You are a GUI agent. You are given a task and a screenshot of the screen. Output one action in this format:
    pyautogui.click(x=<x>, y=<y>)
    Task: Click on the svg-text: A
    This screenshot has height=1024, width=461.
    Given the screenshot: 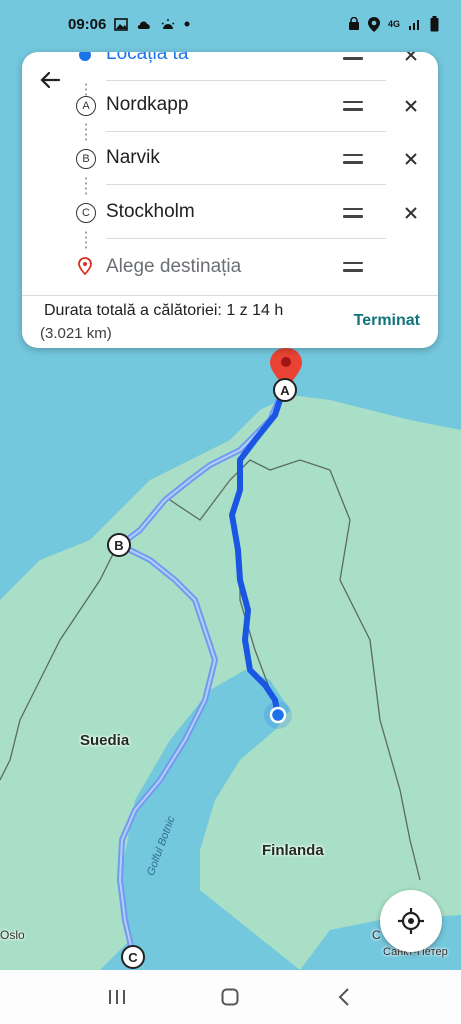 What is the action you would take?
    pyautogui.click(x=285, y=390)
    